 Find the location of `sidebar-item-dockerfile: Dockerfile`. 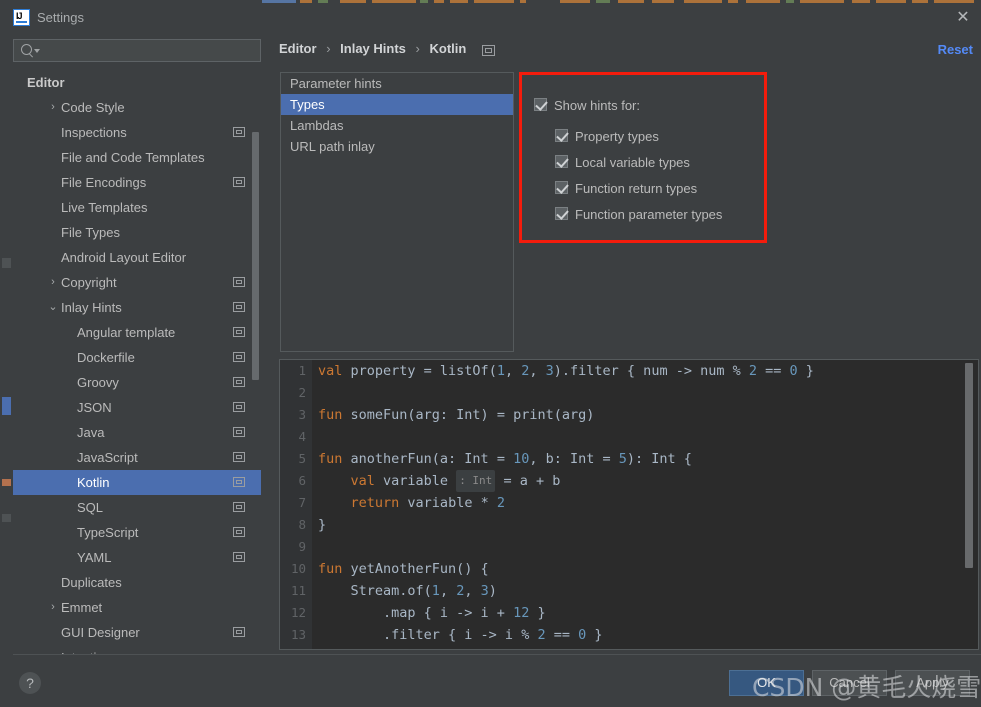

sidebar-item-dockerfile: Dockerfile is located at coordinates (137, 357).